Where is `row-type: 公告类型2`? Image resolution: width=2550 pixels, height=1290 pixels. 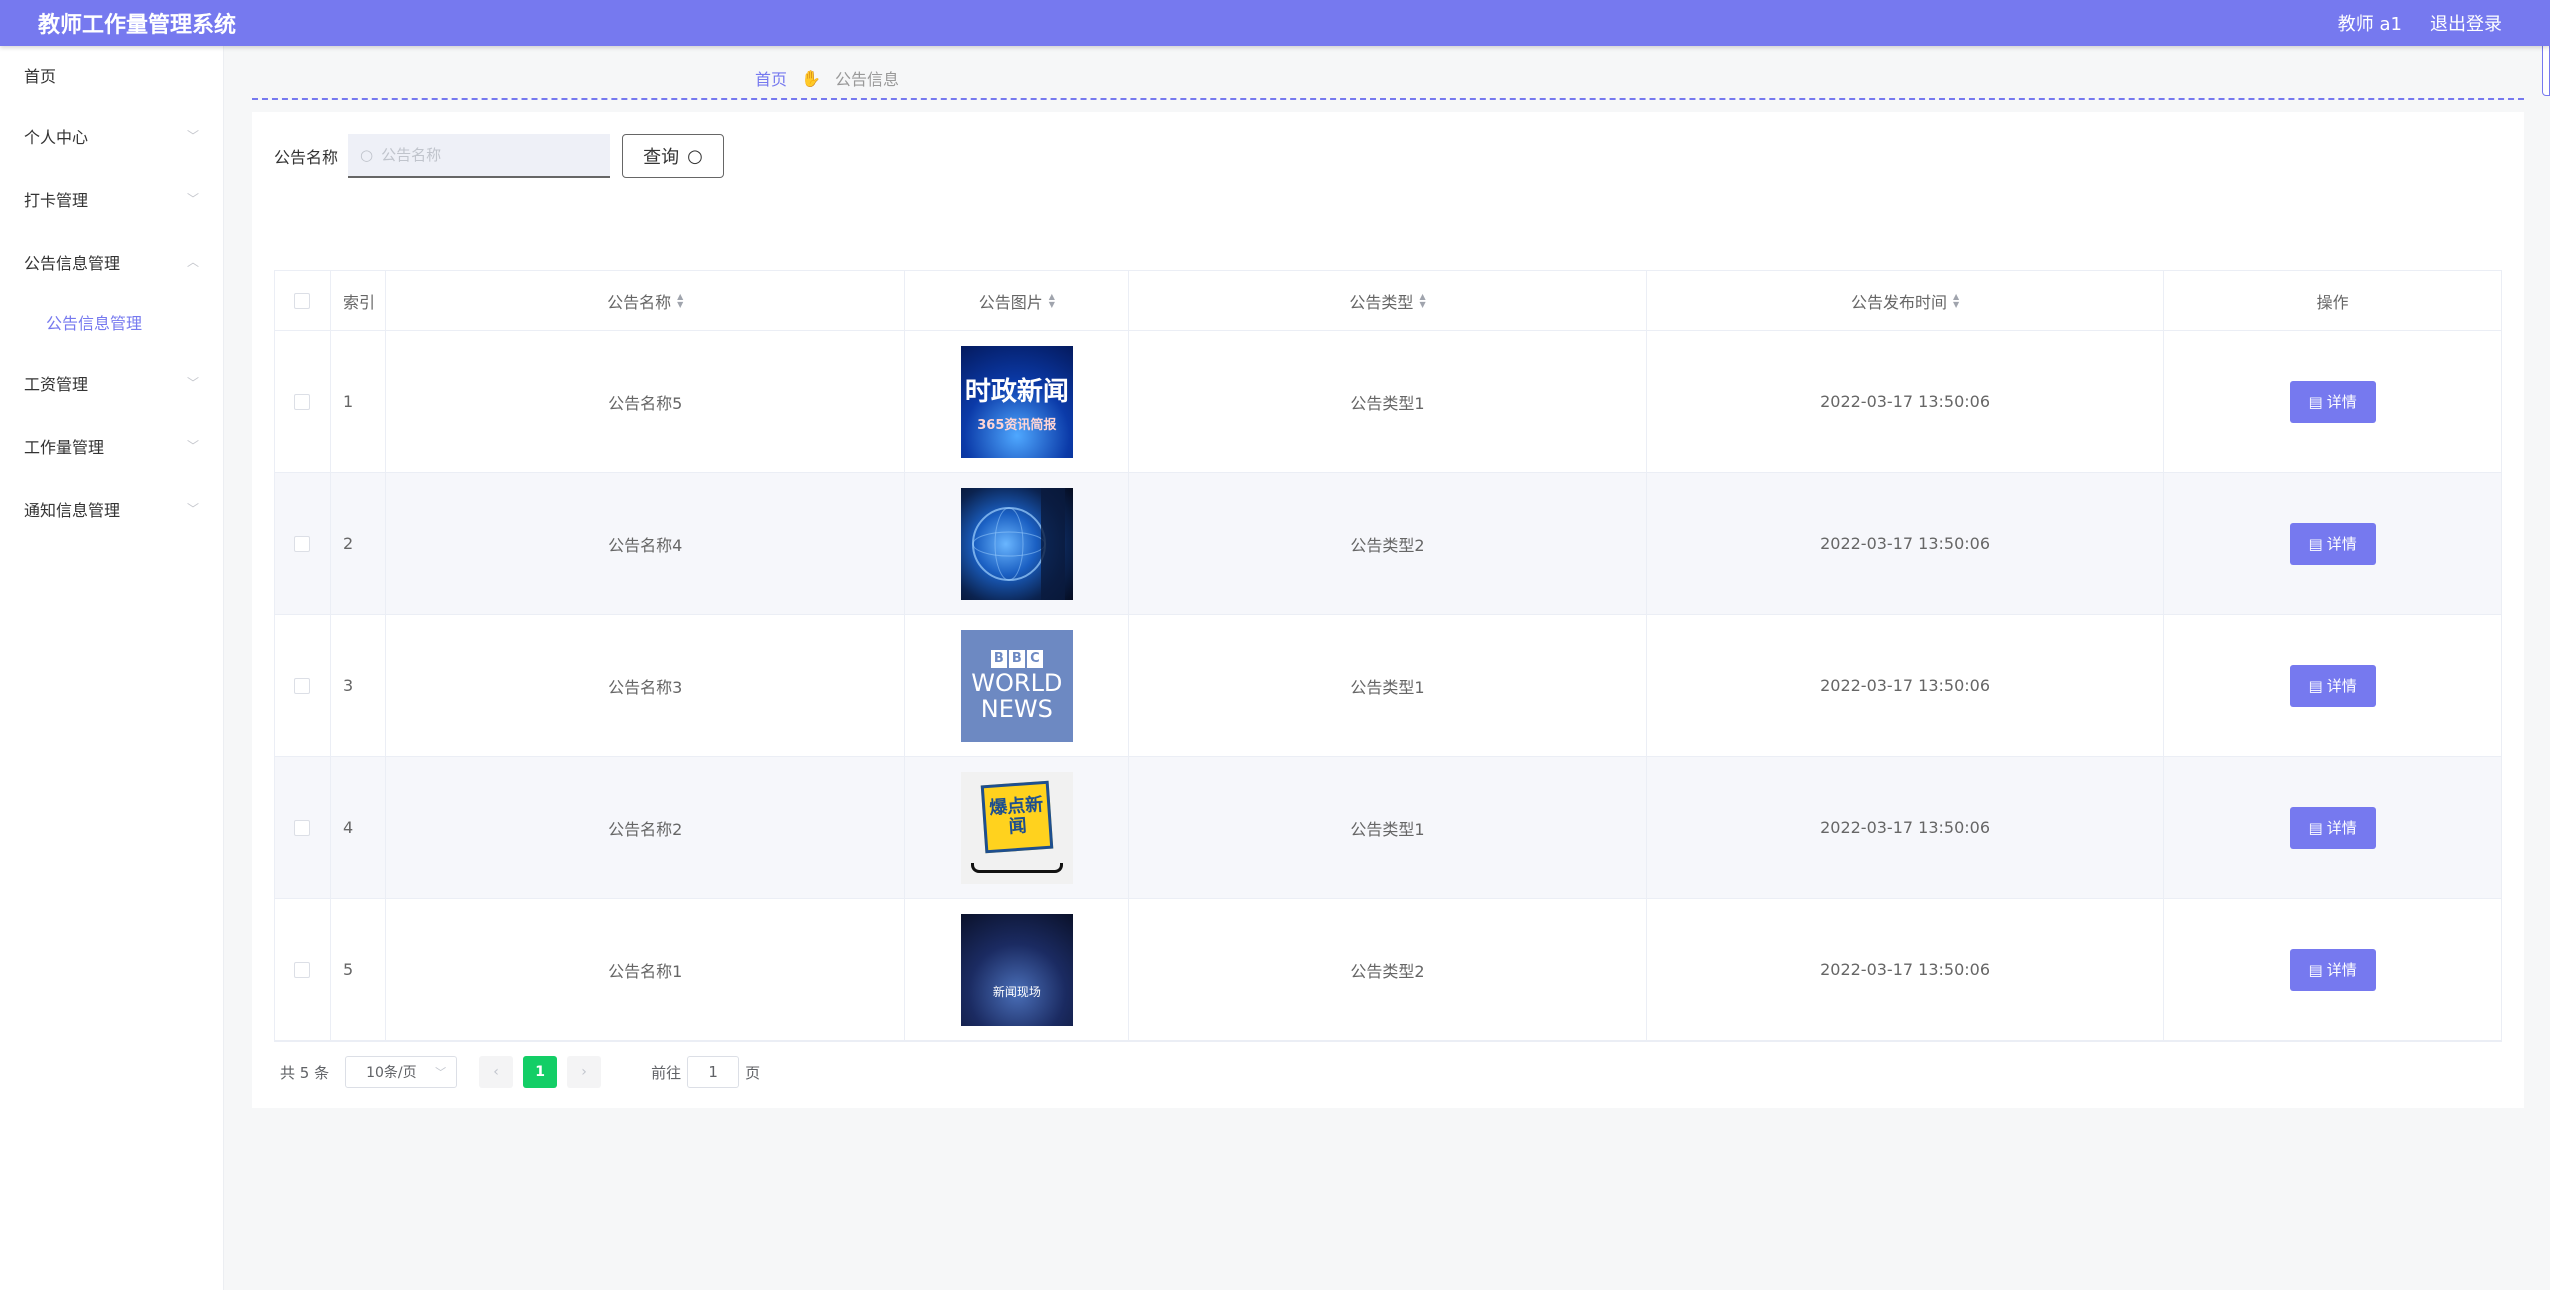
row-type: 公告类型2 is located at coordinates (1388, 969).